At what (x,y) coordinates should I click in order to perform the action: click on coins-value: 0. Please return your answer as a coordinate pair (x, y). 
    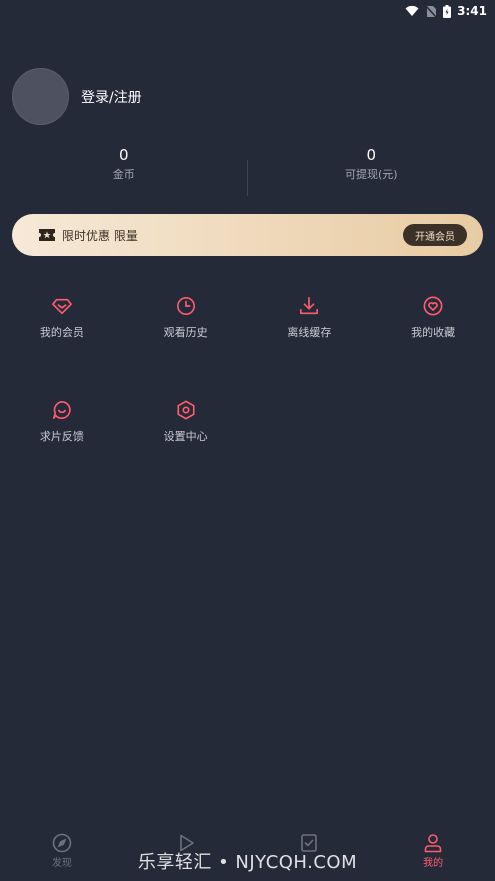
    Looking at the image, I should click on (123, 155).